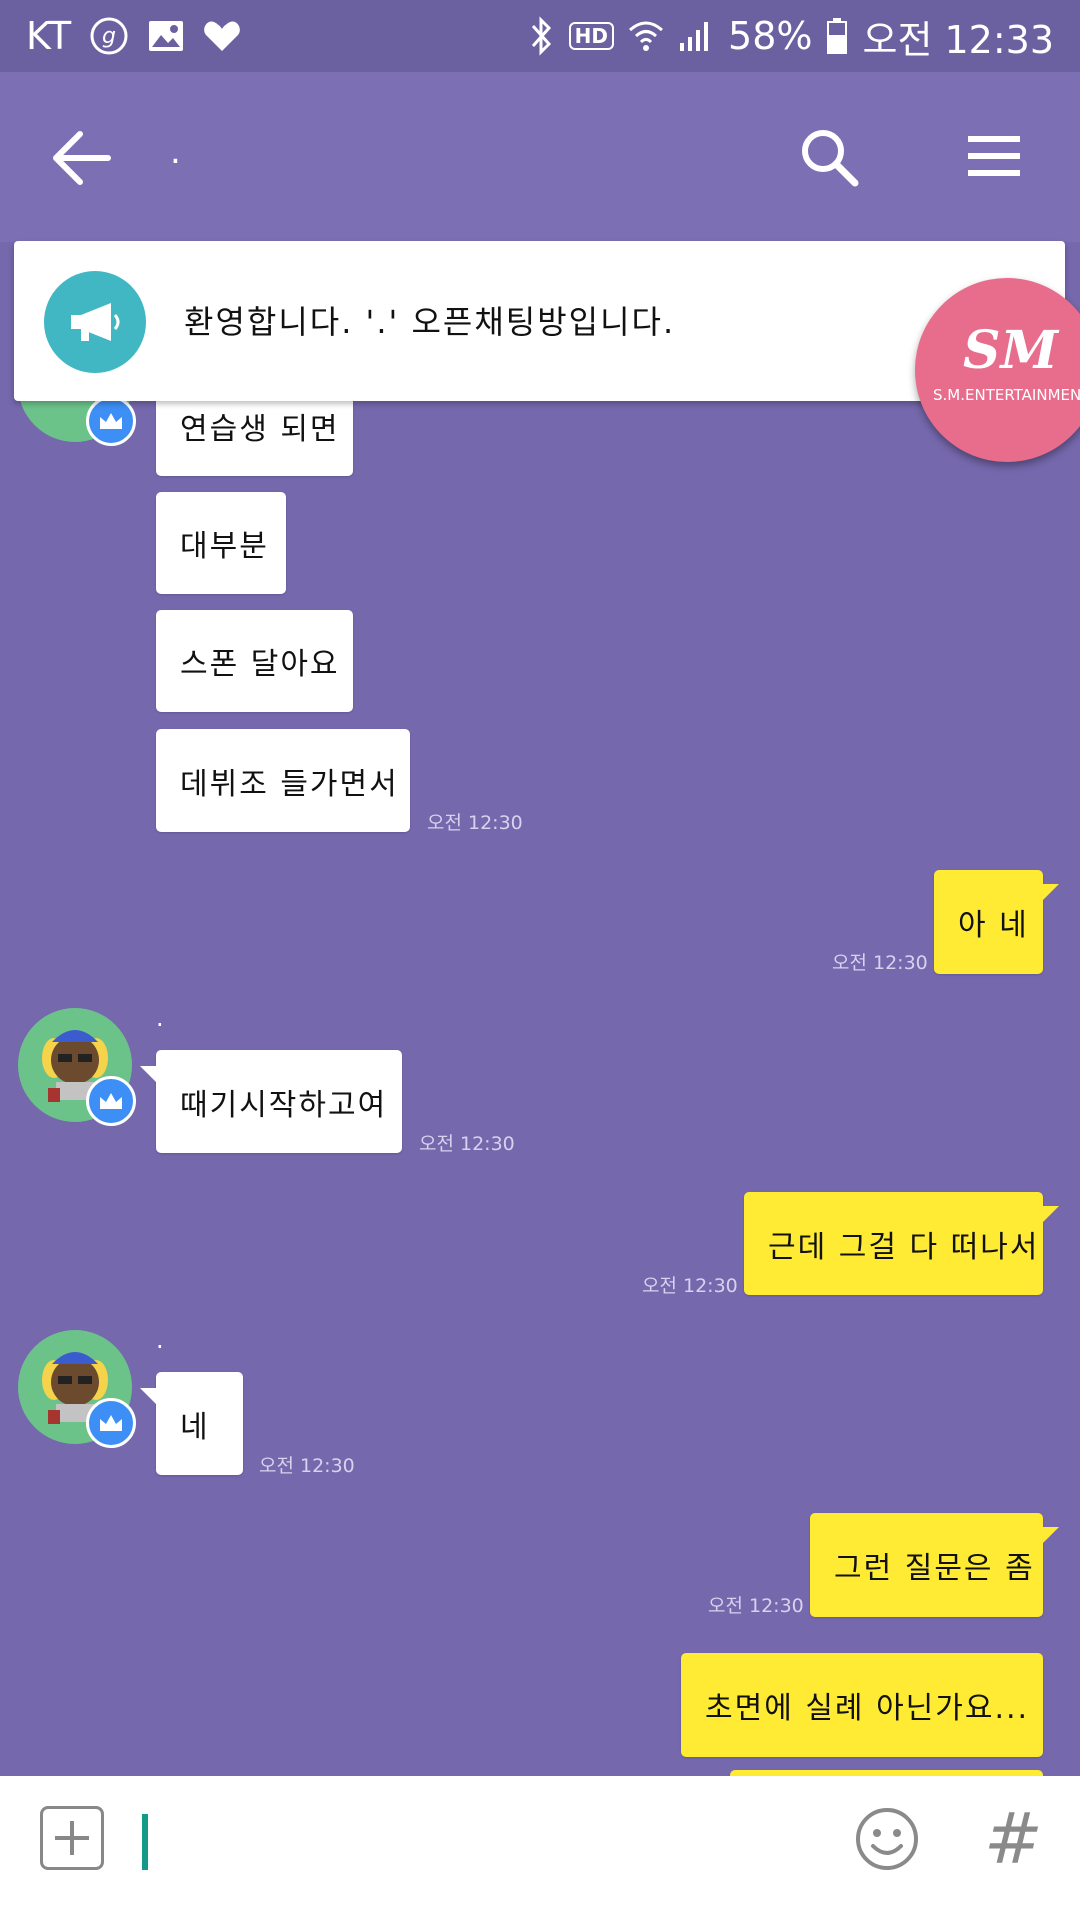 The image size is (1080, 1920). I want to click on bluetooth-icon, so click(541, 36).